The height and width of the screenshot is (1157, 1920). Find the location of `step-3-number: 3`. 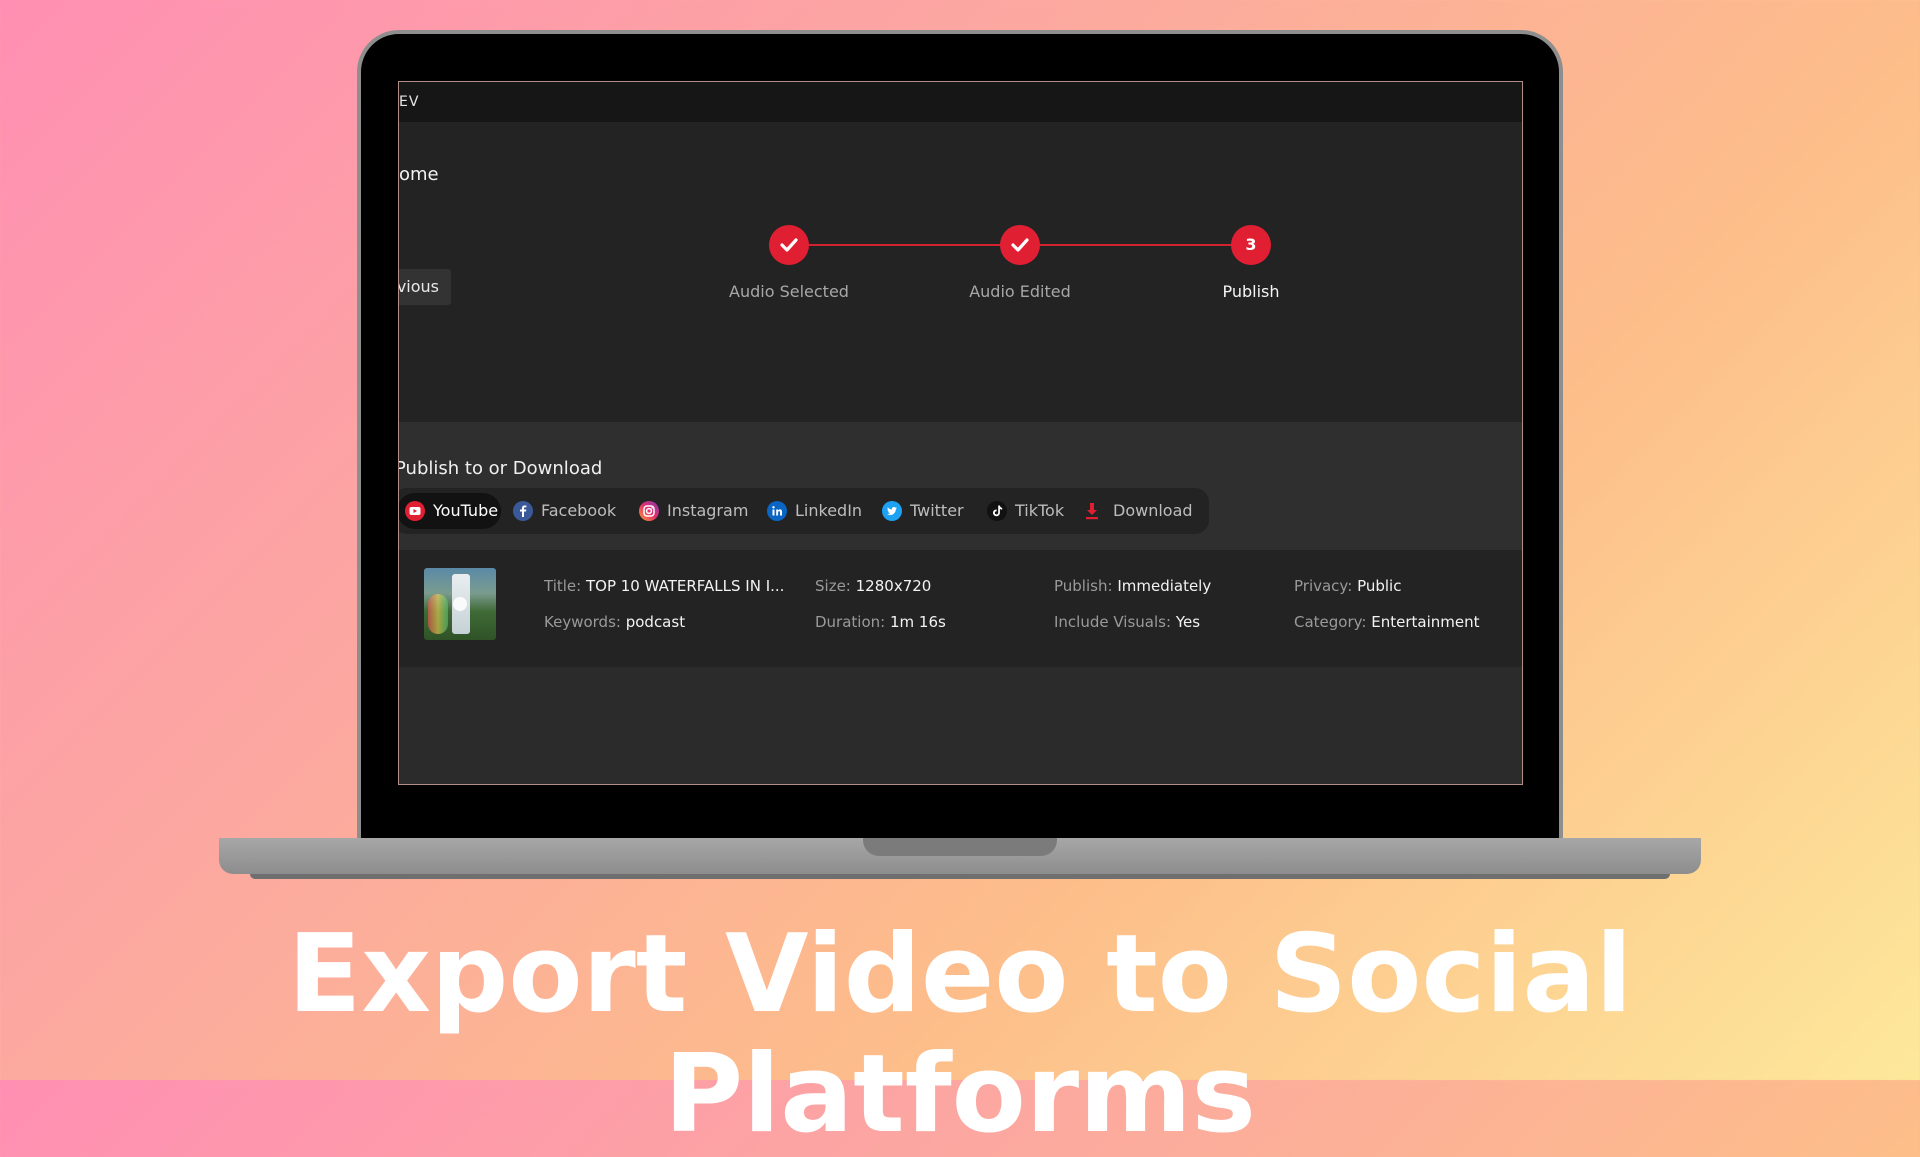

step-3-number: 3 is located at coordinates (1251, 245).